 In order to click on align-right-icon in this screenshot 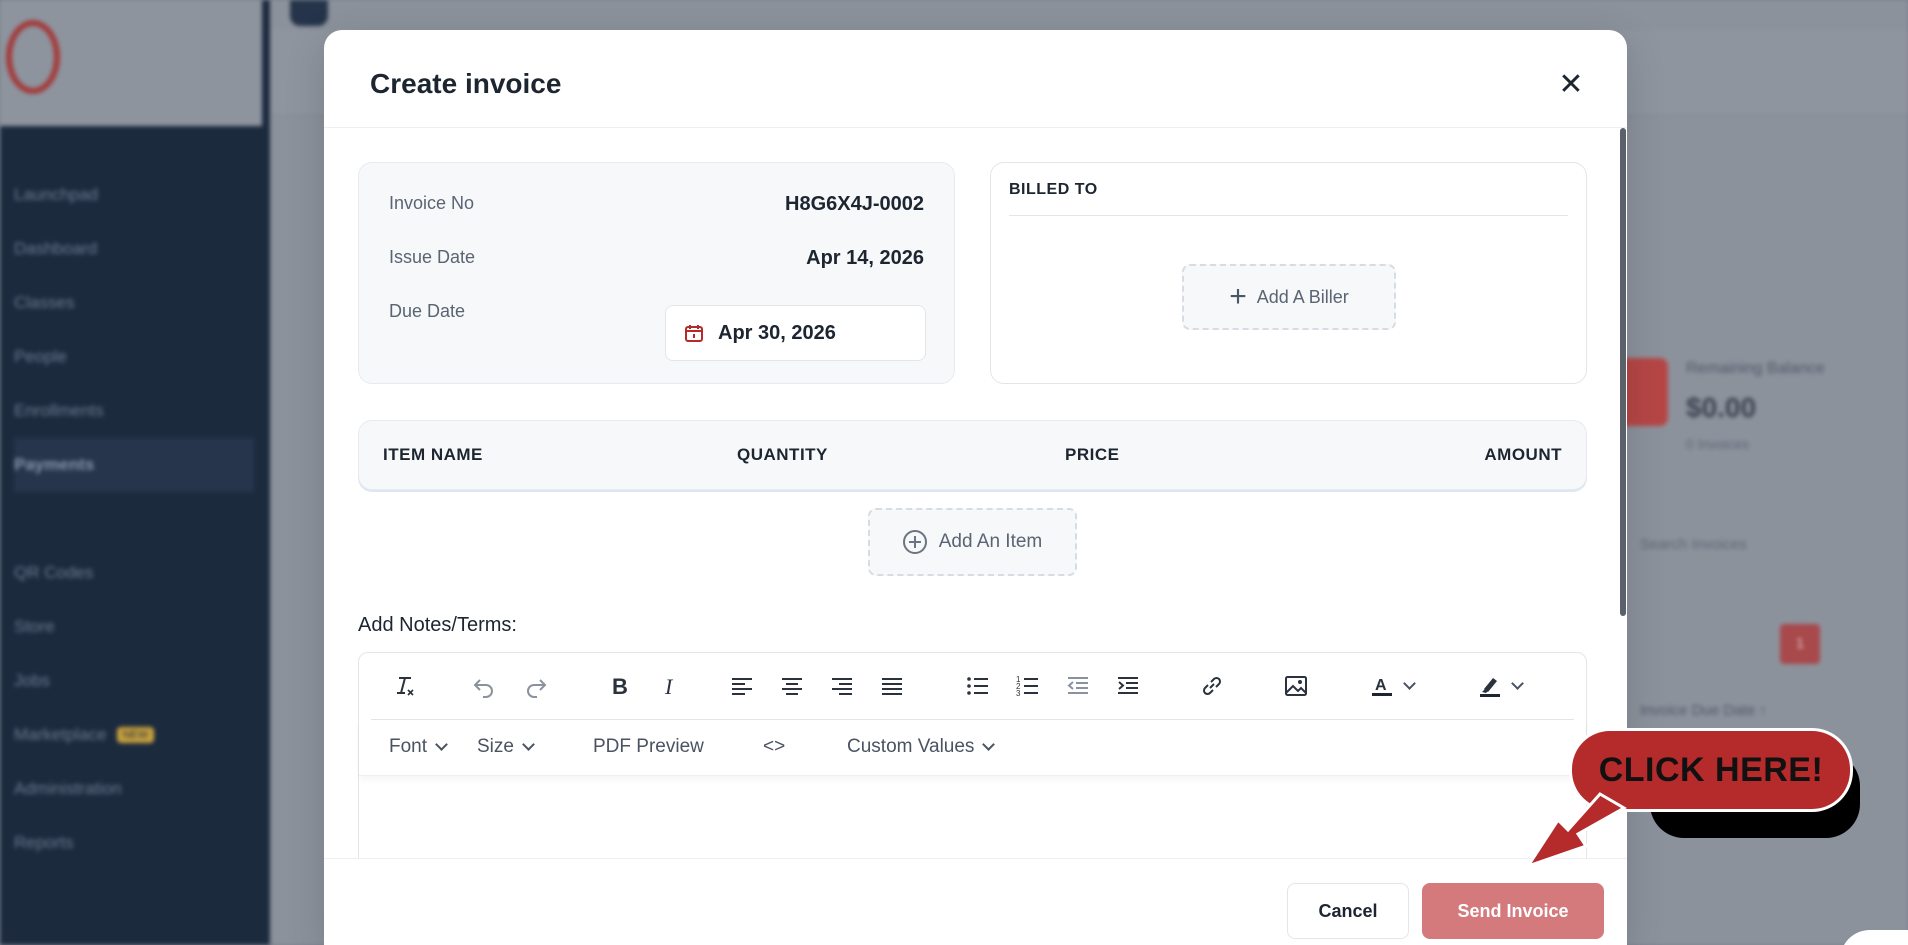, I will do `click(842, 686)`.